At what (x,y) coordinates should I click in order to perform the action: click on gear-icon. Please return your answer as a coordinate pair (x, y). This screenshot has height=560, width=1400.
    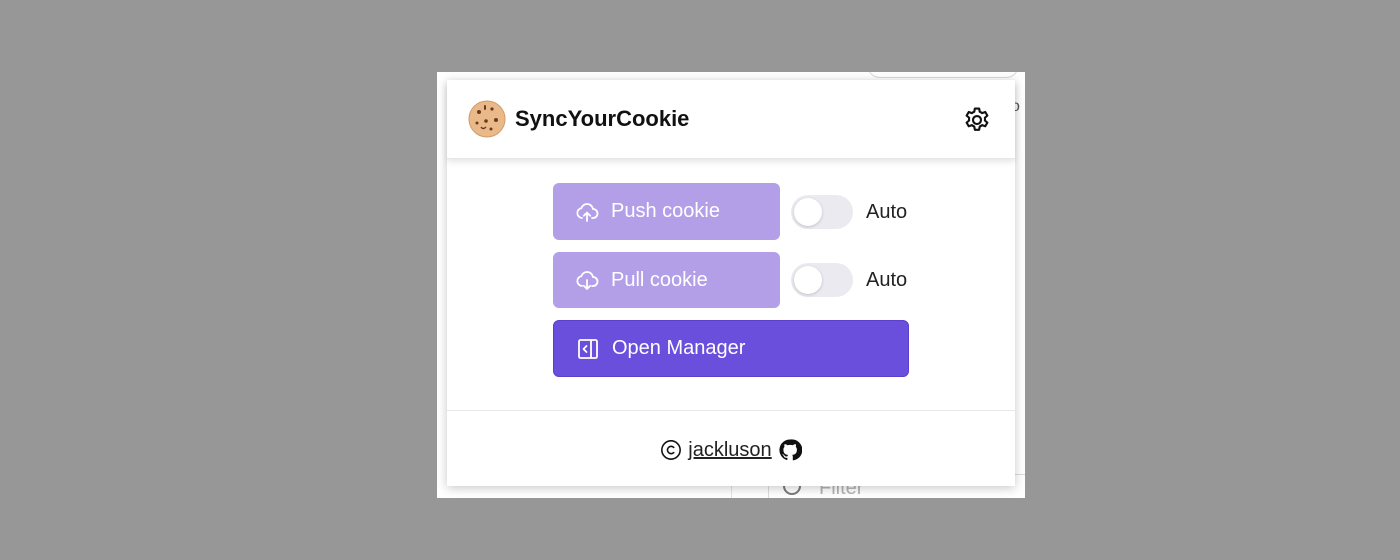
    Looking at the image, I should click on (977, 120).